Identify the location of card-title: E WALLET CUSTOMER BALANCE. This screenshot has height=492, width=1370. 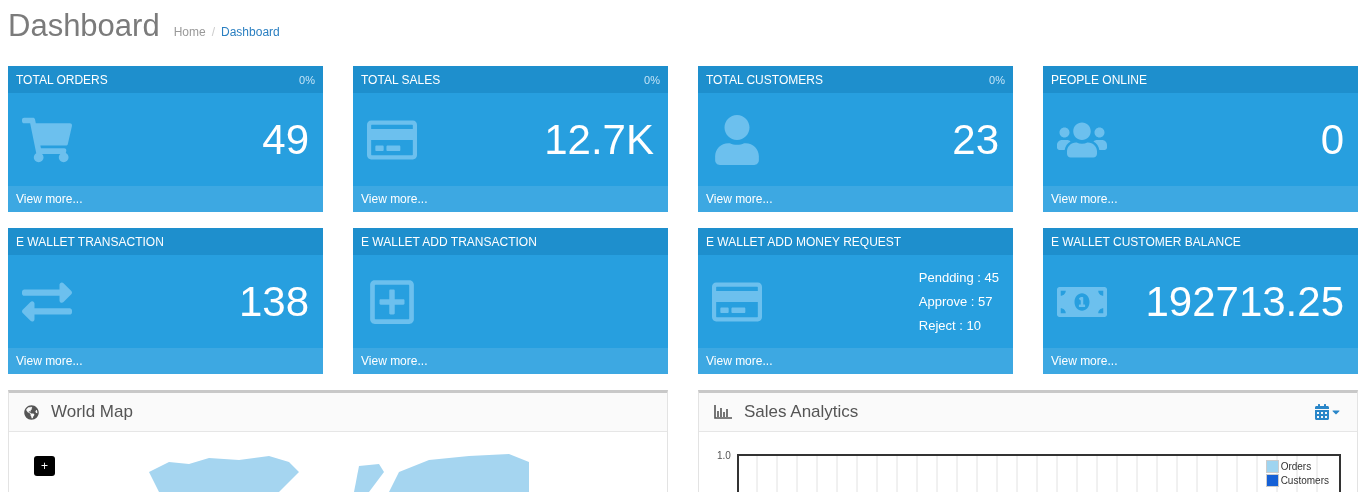
(1146, 241).